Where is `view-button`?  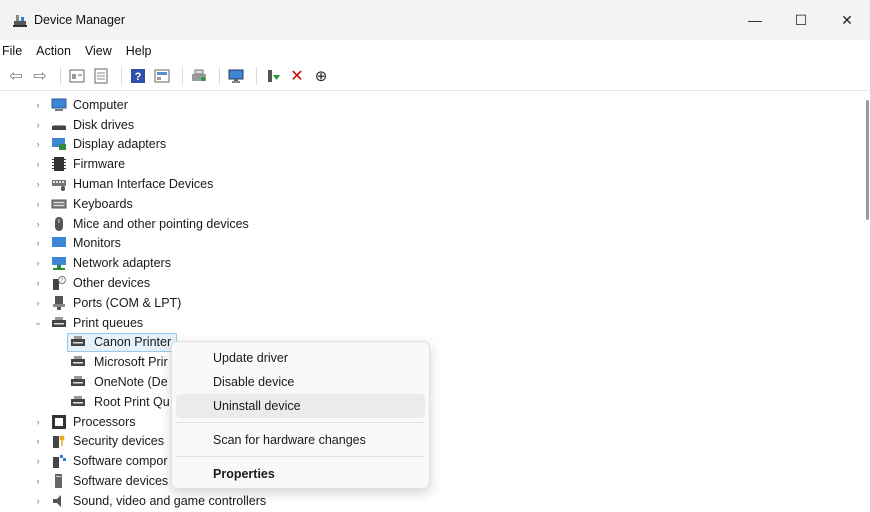
view-button is located at coordinates (101, 76).